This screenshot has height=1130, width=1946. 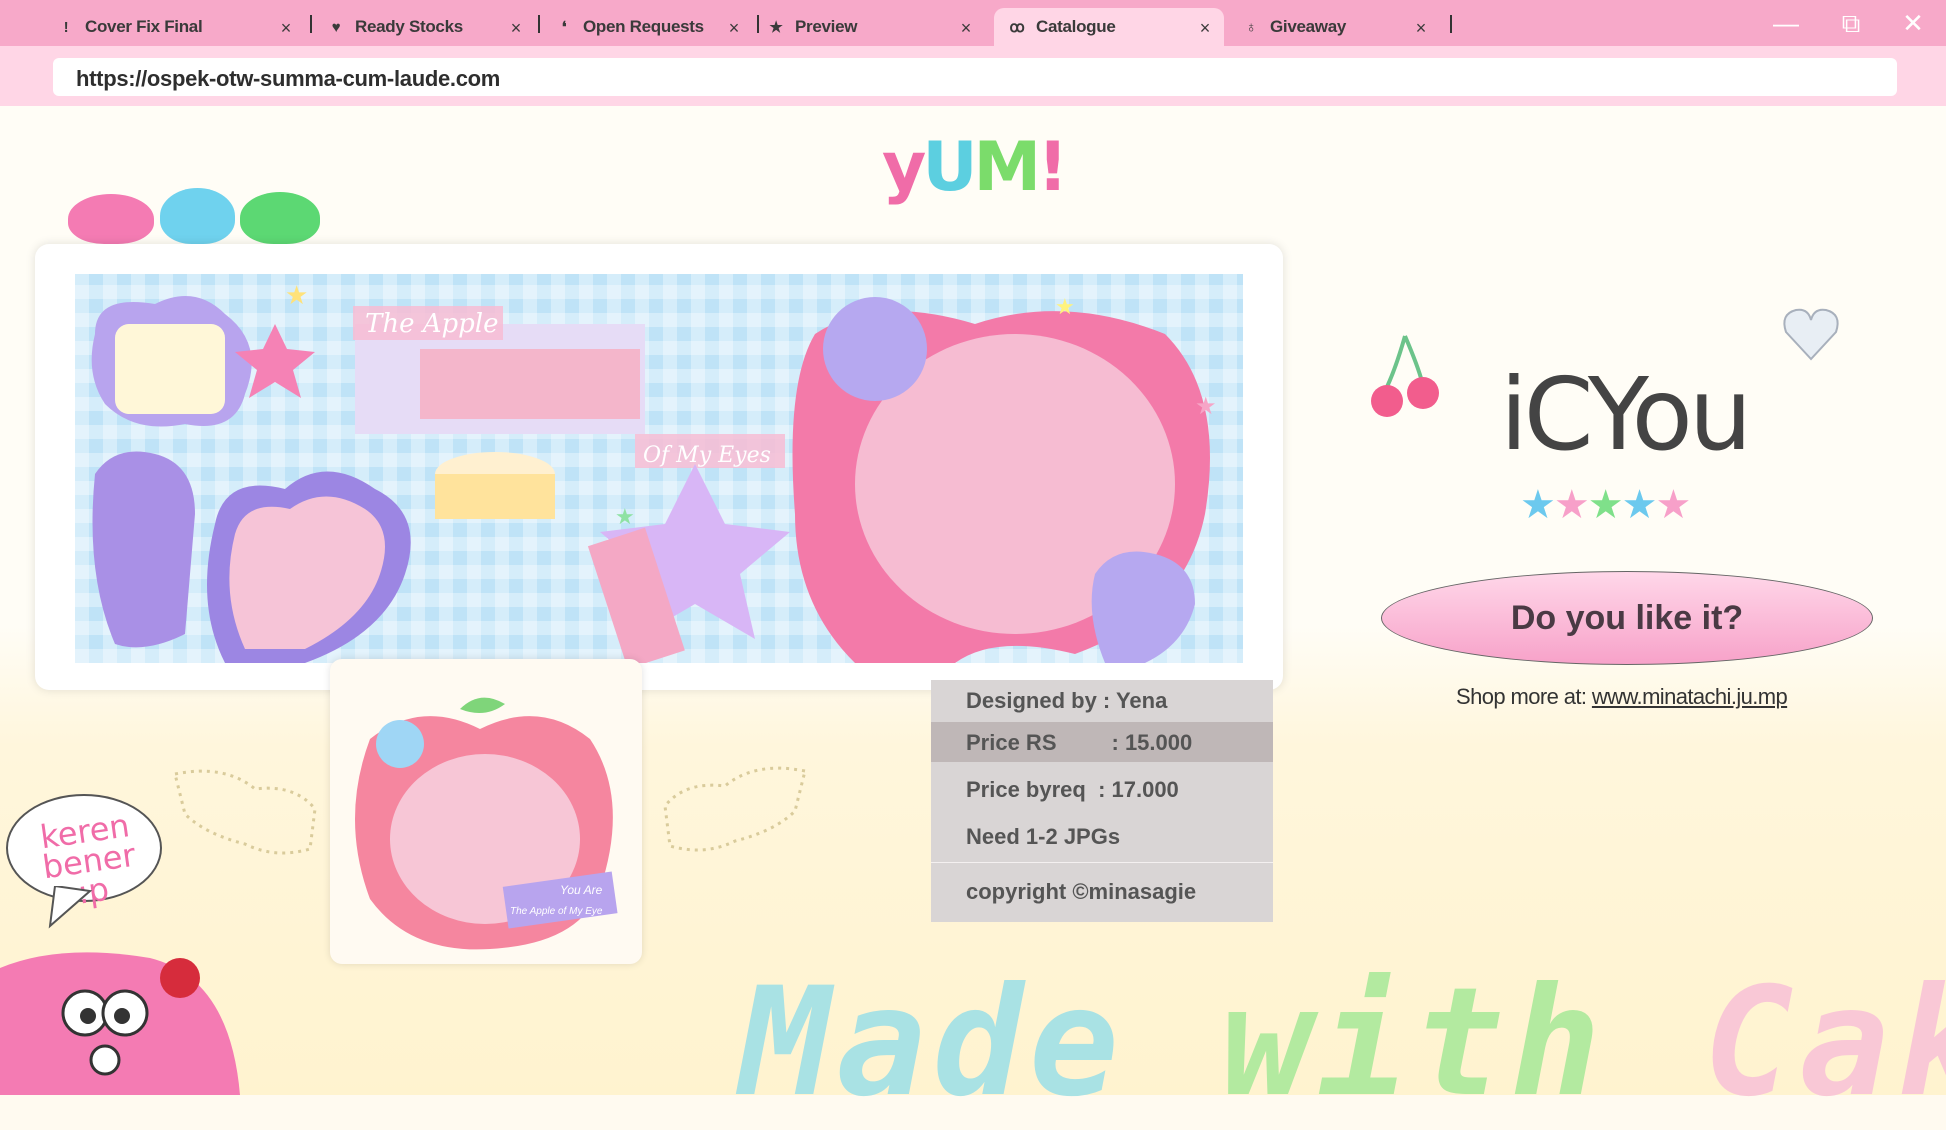 I want to click on logo-letter: y, so click(x=904, y=167).